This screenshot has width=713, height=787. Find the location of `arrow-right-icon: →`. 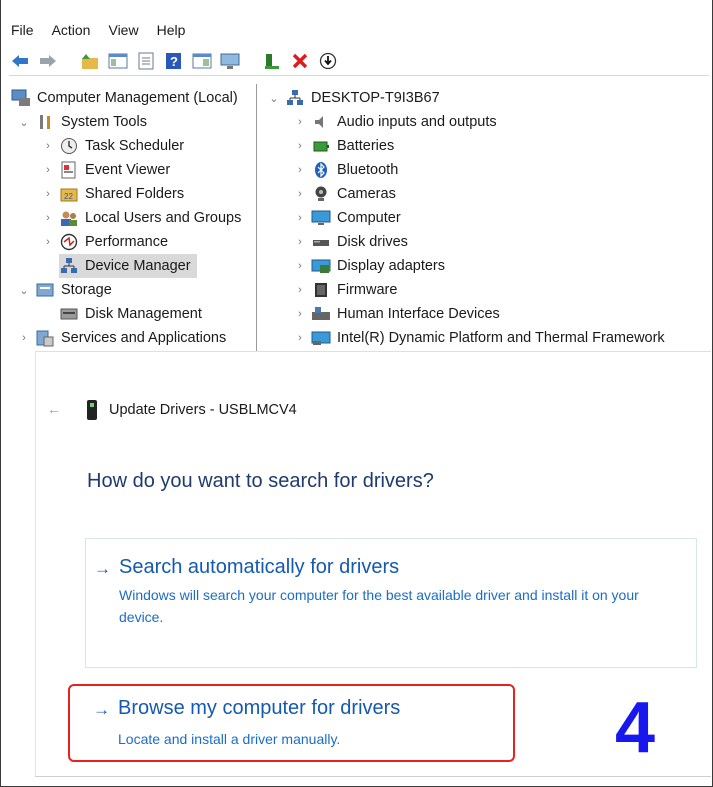

arrow-right-icon: → is located at coordinates (102, 568).